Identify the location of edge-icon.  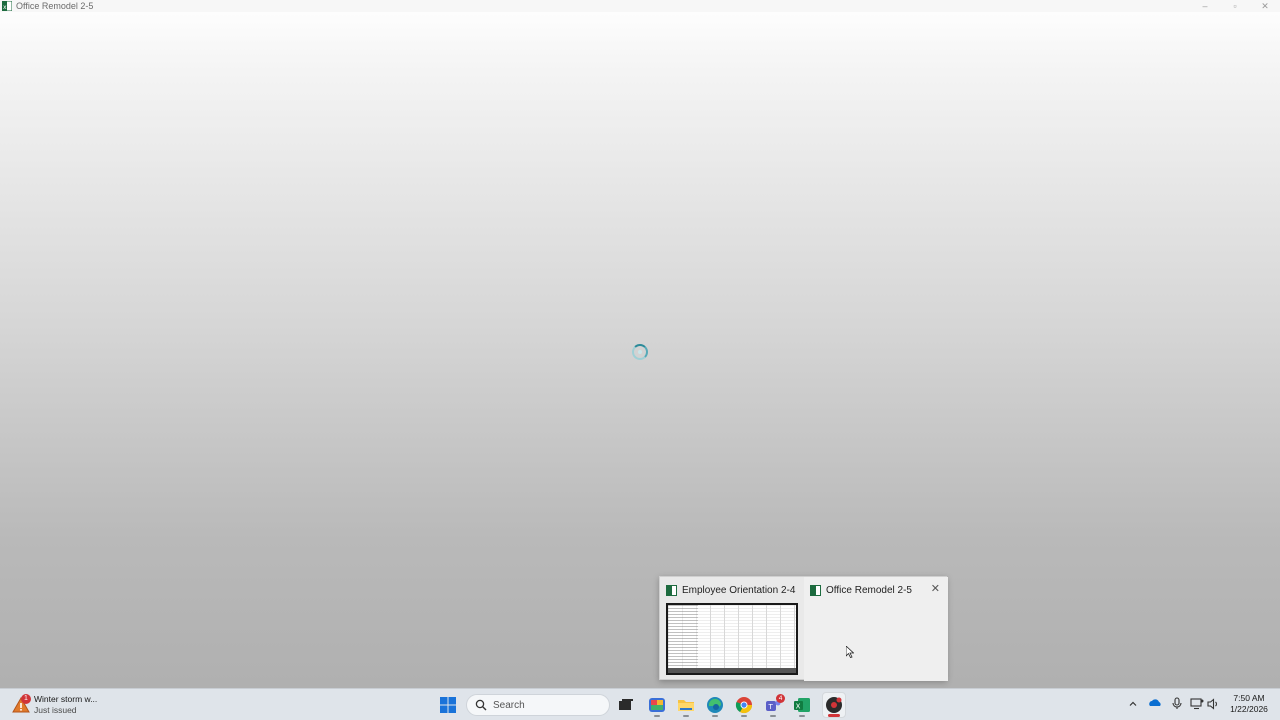
(715, 705).